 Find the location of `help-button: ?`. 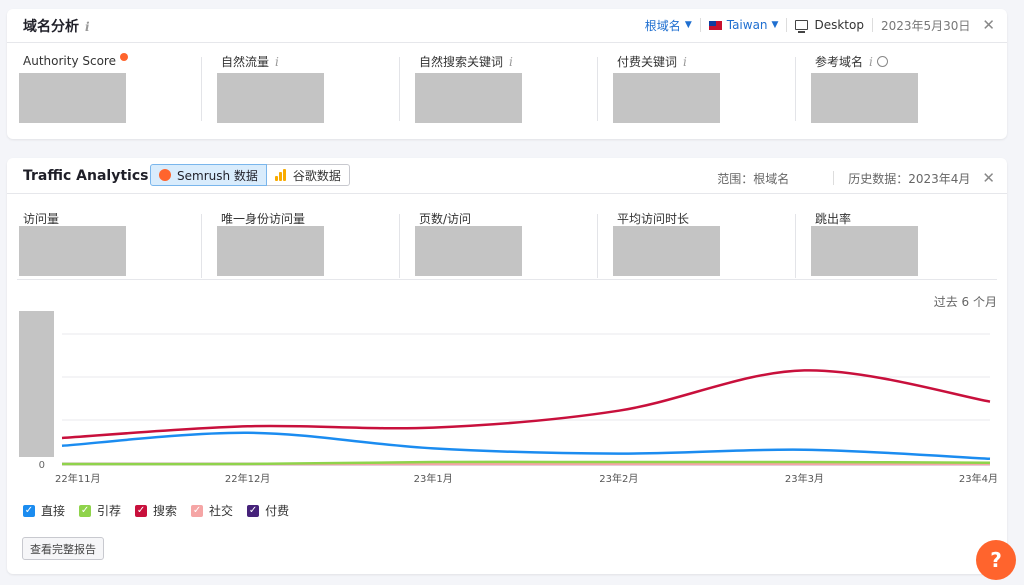

help-button: ? is located at coordinates (996, 560).